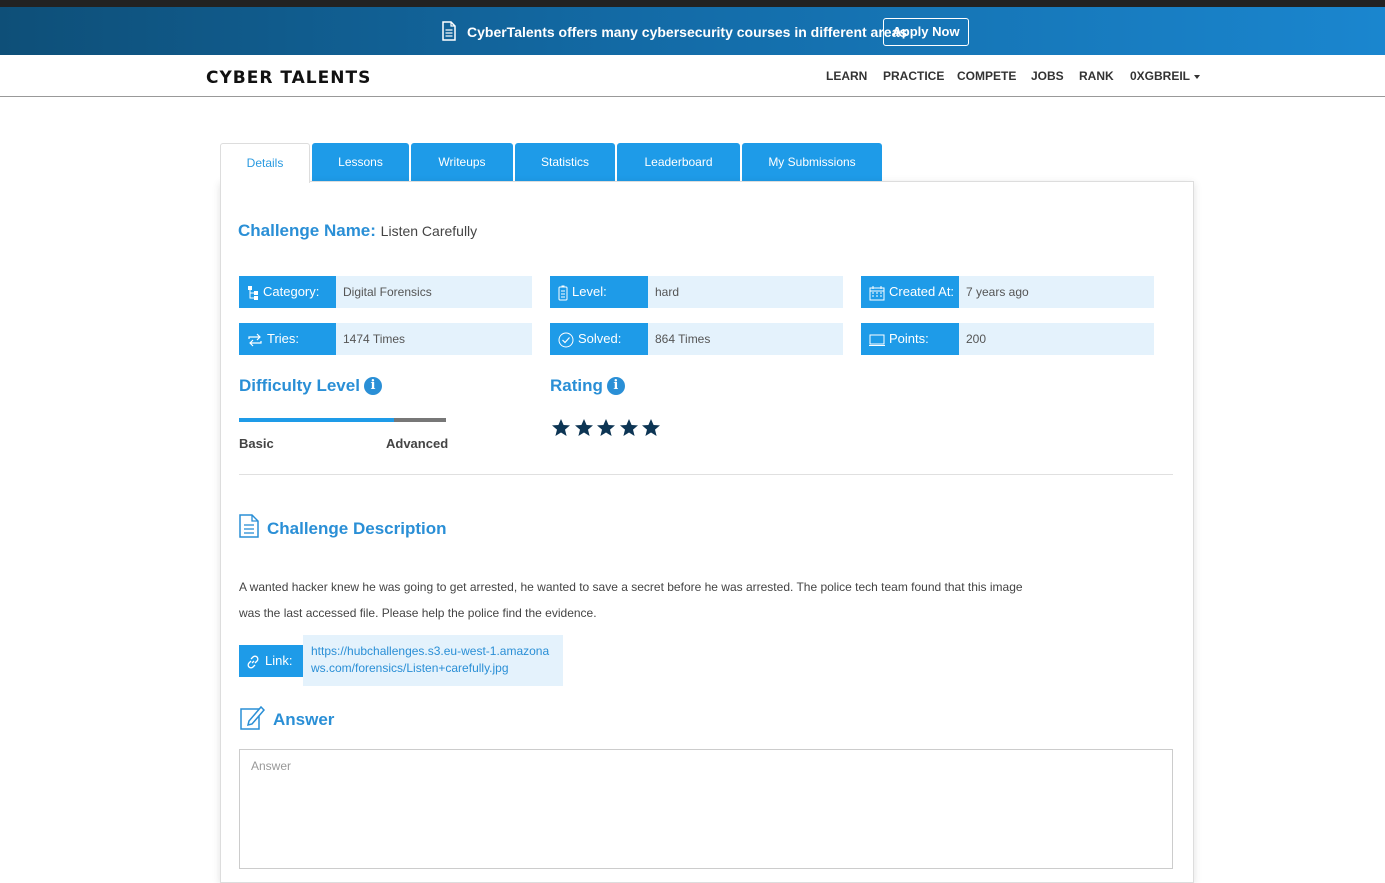 Image resolution: width=1385 pixels, height=883 pixels. What do you see at coordinates (566, 340) in the screenshot?
I see `check-circle-icon` at bounding box center [566, 340].